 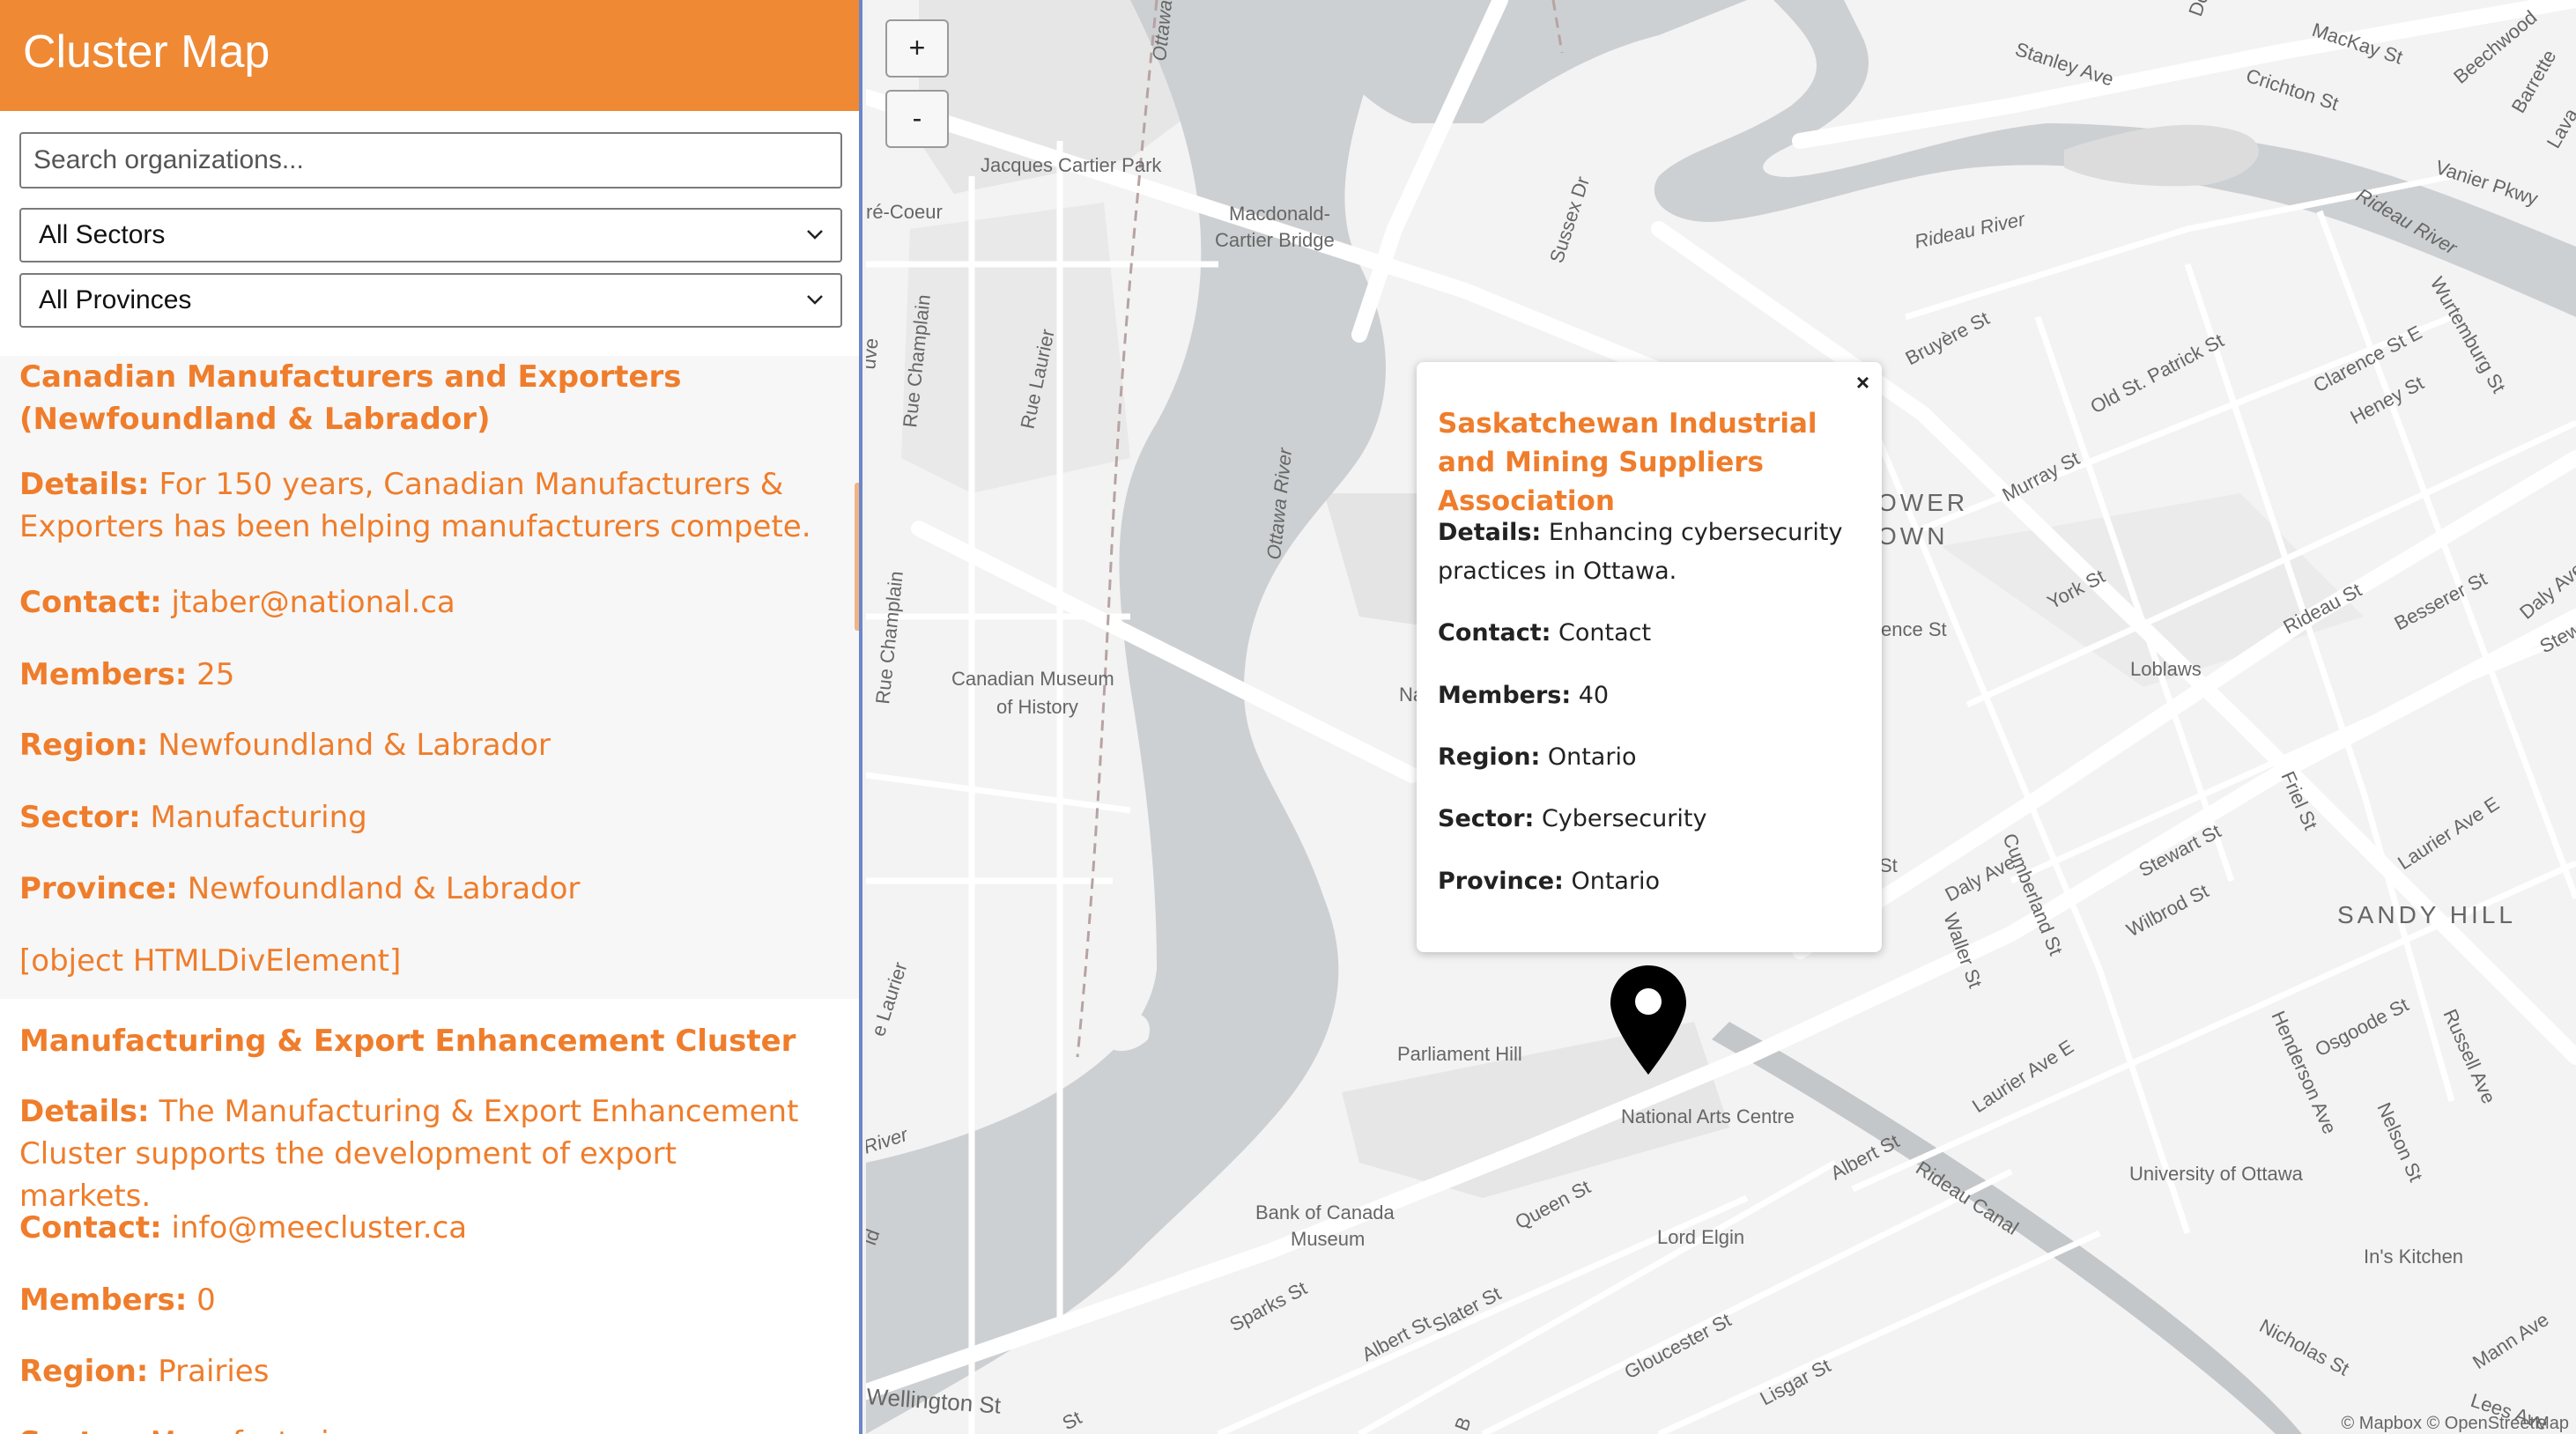 What do you see at coordinates (1279, 214) in the screenshot?
I see `map-label: Macdonald-` at bounding box center [1279, 214].